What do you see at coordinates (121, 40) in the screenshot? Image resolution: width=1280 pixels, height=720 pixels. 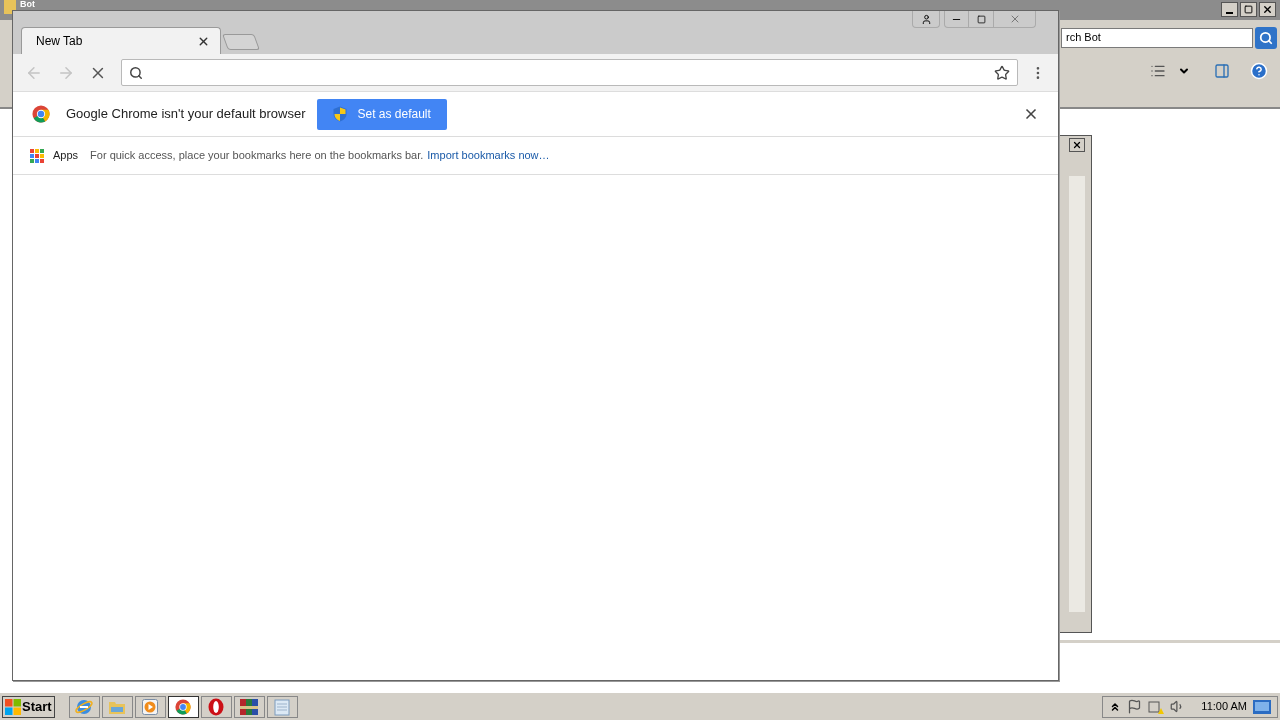 I see `browser-tab: New Tab` at bounding box center [121, 40].